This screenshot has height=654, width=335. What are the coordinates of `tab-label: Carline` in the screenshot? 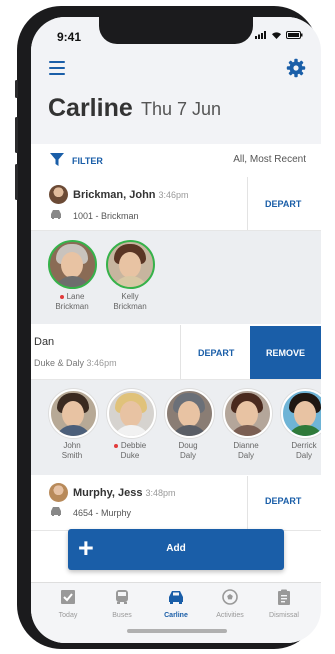 It's located at (176, 615).